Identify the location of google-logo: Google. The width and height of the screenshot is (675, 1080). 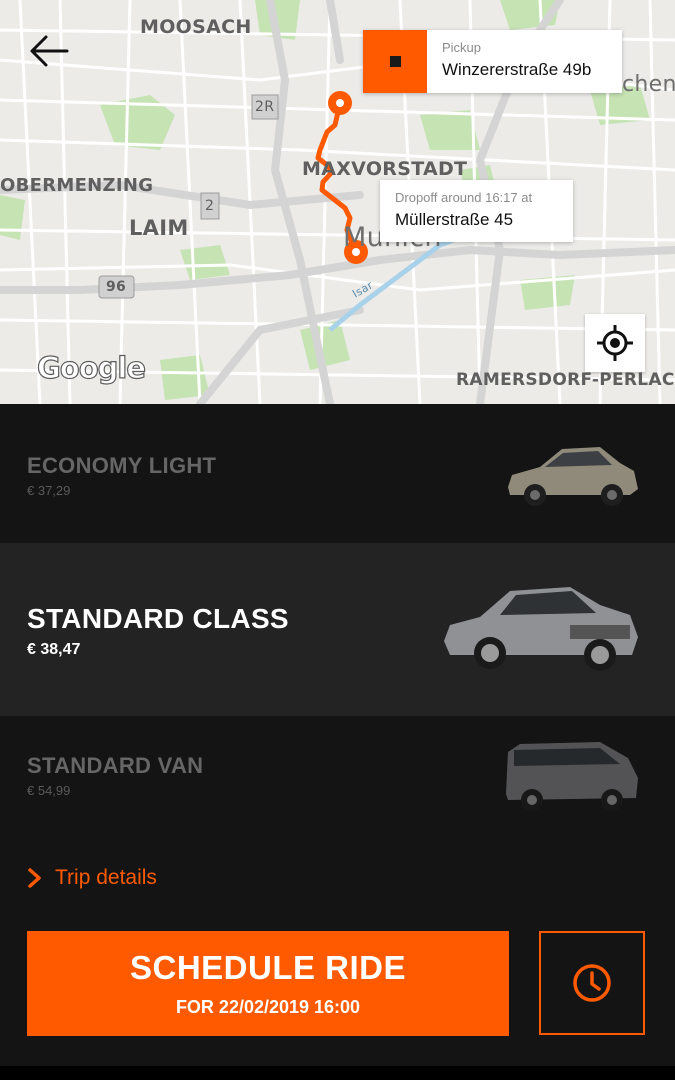
(91, 367).